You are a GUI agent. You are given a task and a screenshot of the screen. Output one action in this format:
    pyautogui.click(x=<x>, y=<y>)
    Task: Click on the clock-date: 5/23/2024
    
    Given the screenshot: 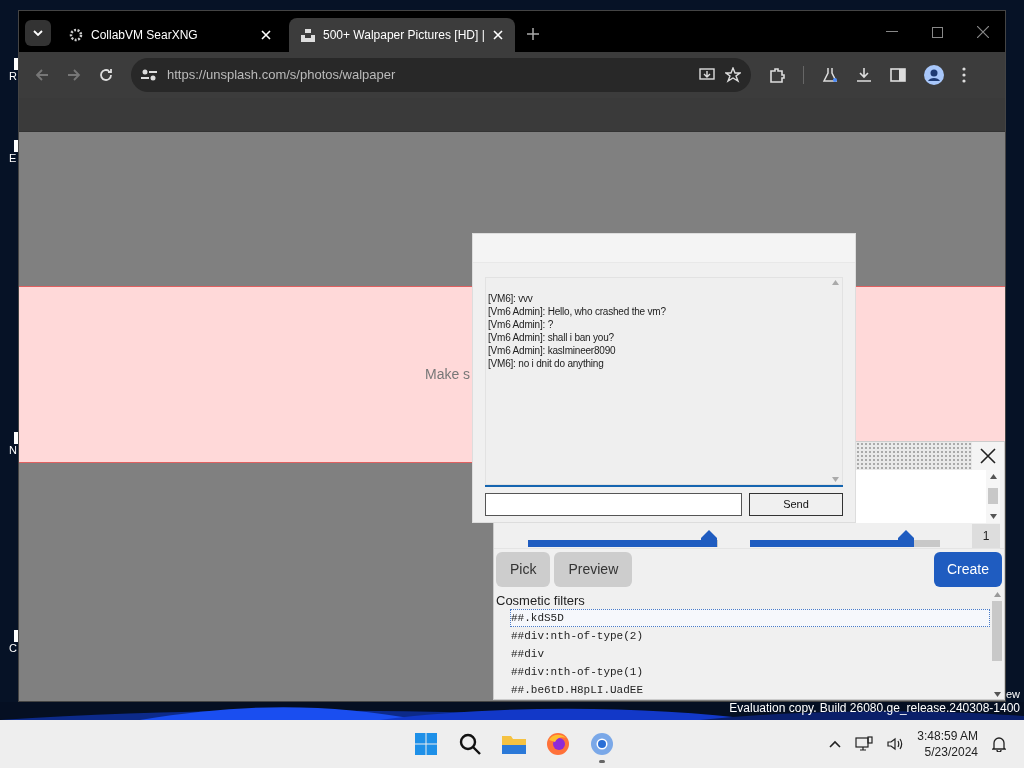 What is the action you would take?
    pyautogui.click(x=951, y=752)
    